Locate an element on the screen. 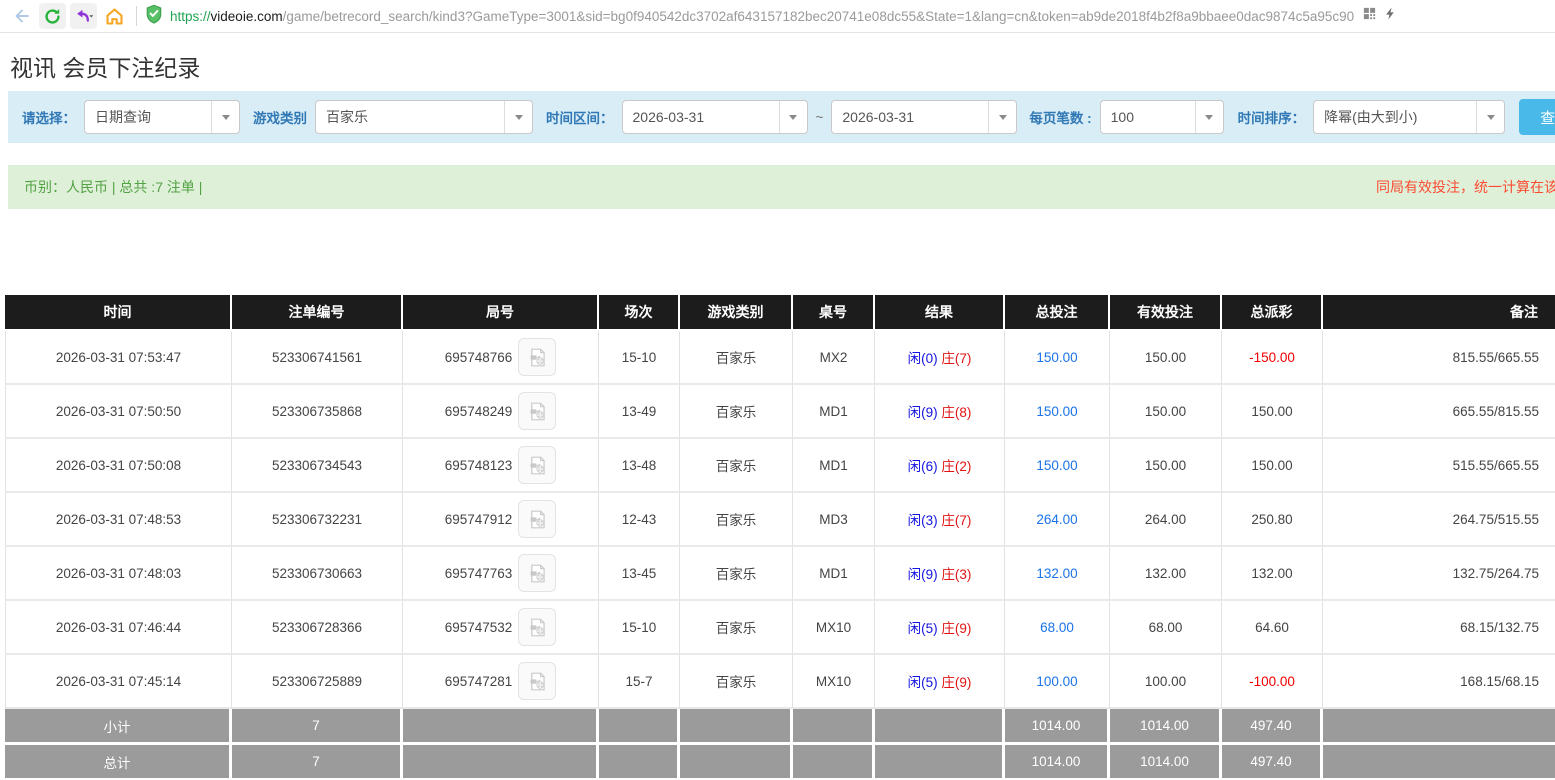 This screenshot has height=780, width=1555. per-page-value: 100 is located at coordinates (1122, 117).